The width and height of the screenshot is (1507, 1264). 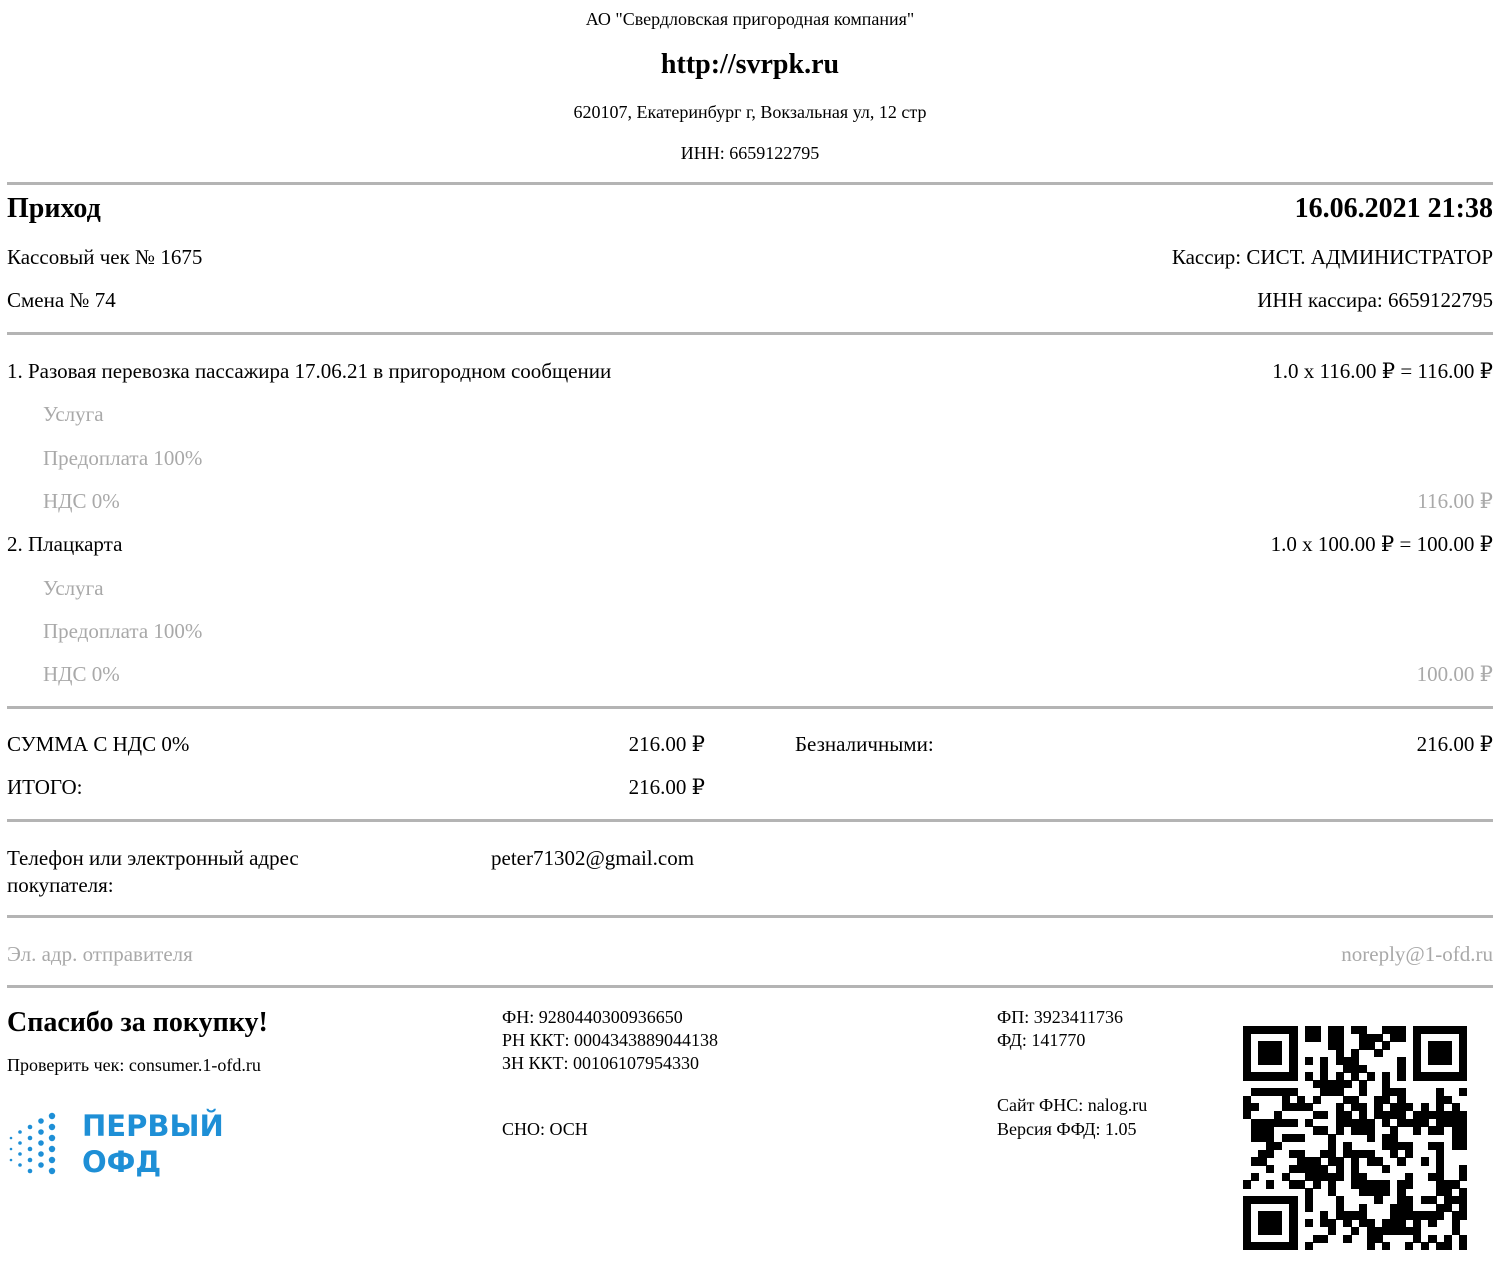 What do you see at coordinates (134, 1065) in the screenshot?
I see `check-link: Проверить чек: consumer.1-ofd.ru` at bounding box center [134, 1065].